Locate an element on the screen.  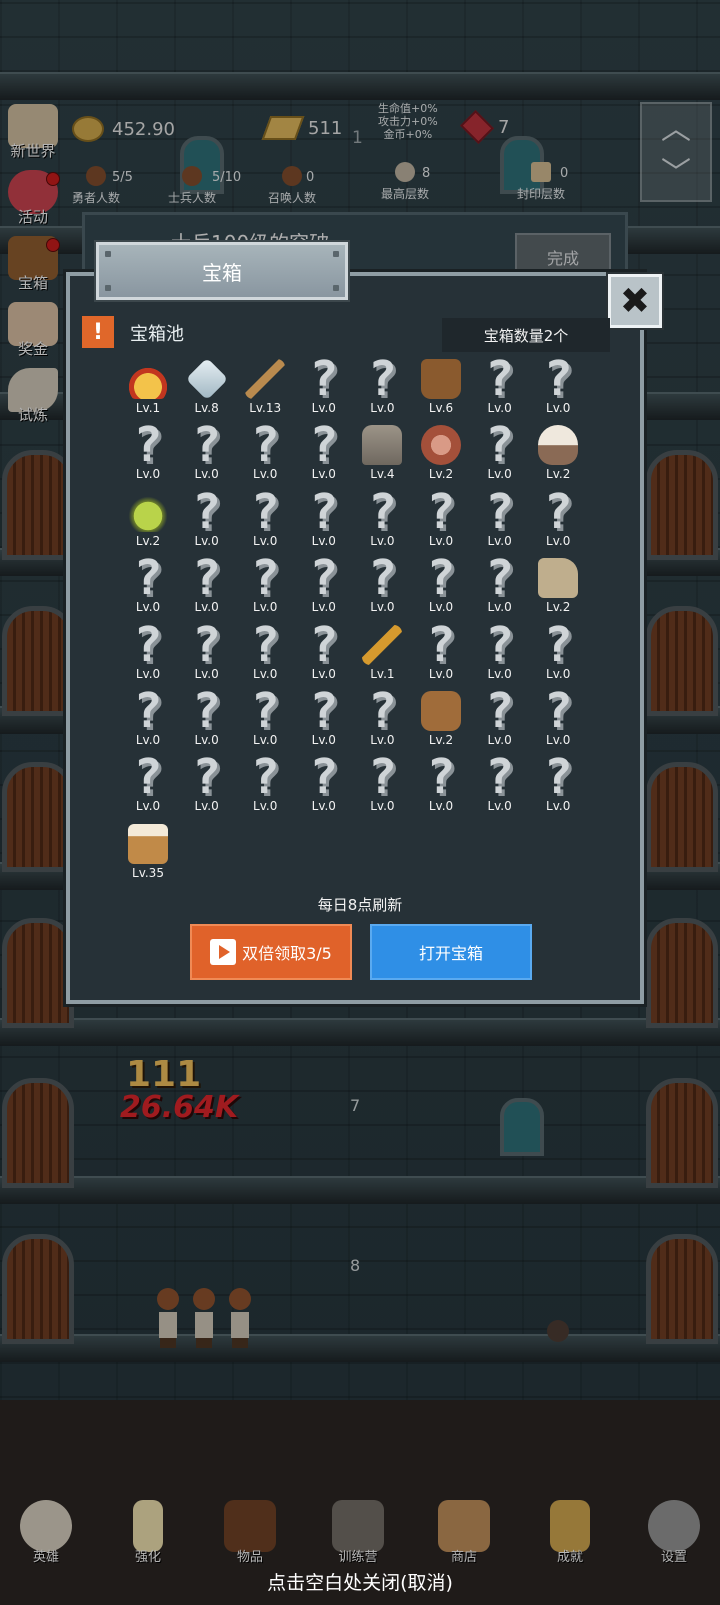
item-level: Lv.6 is located at coordinates (441, 408).